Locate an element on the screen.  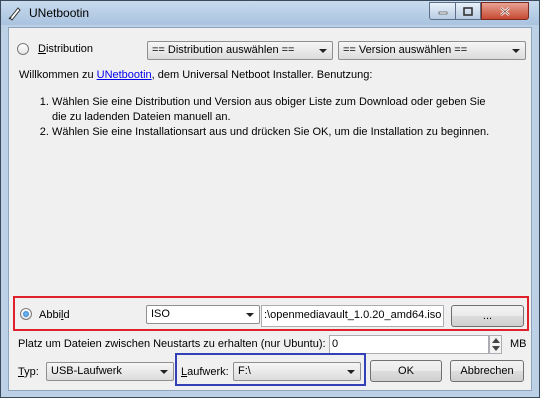
persistence-spinbox: 0 is located at coordinates (409, 344).